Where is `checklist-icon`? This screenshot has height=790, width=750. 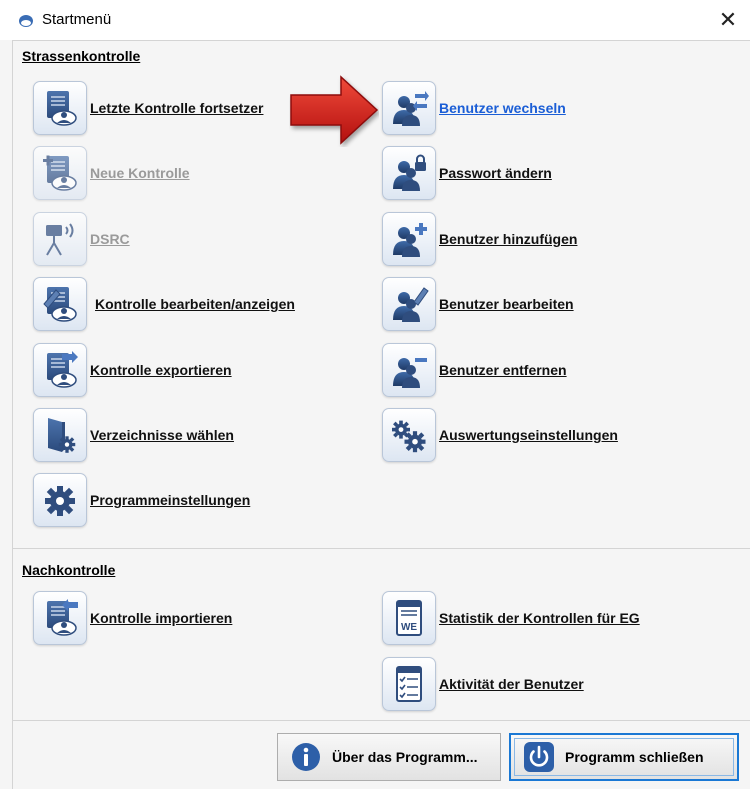 checklist-icon is located at coordinates (409, 684).